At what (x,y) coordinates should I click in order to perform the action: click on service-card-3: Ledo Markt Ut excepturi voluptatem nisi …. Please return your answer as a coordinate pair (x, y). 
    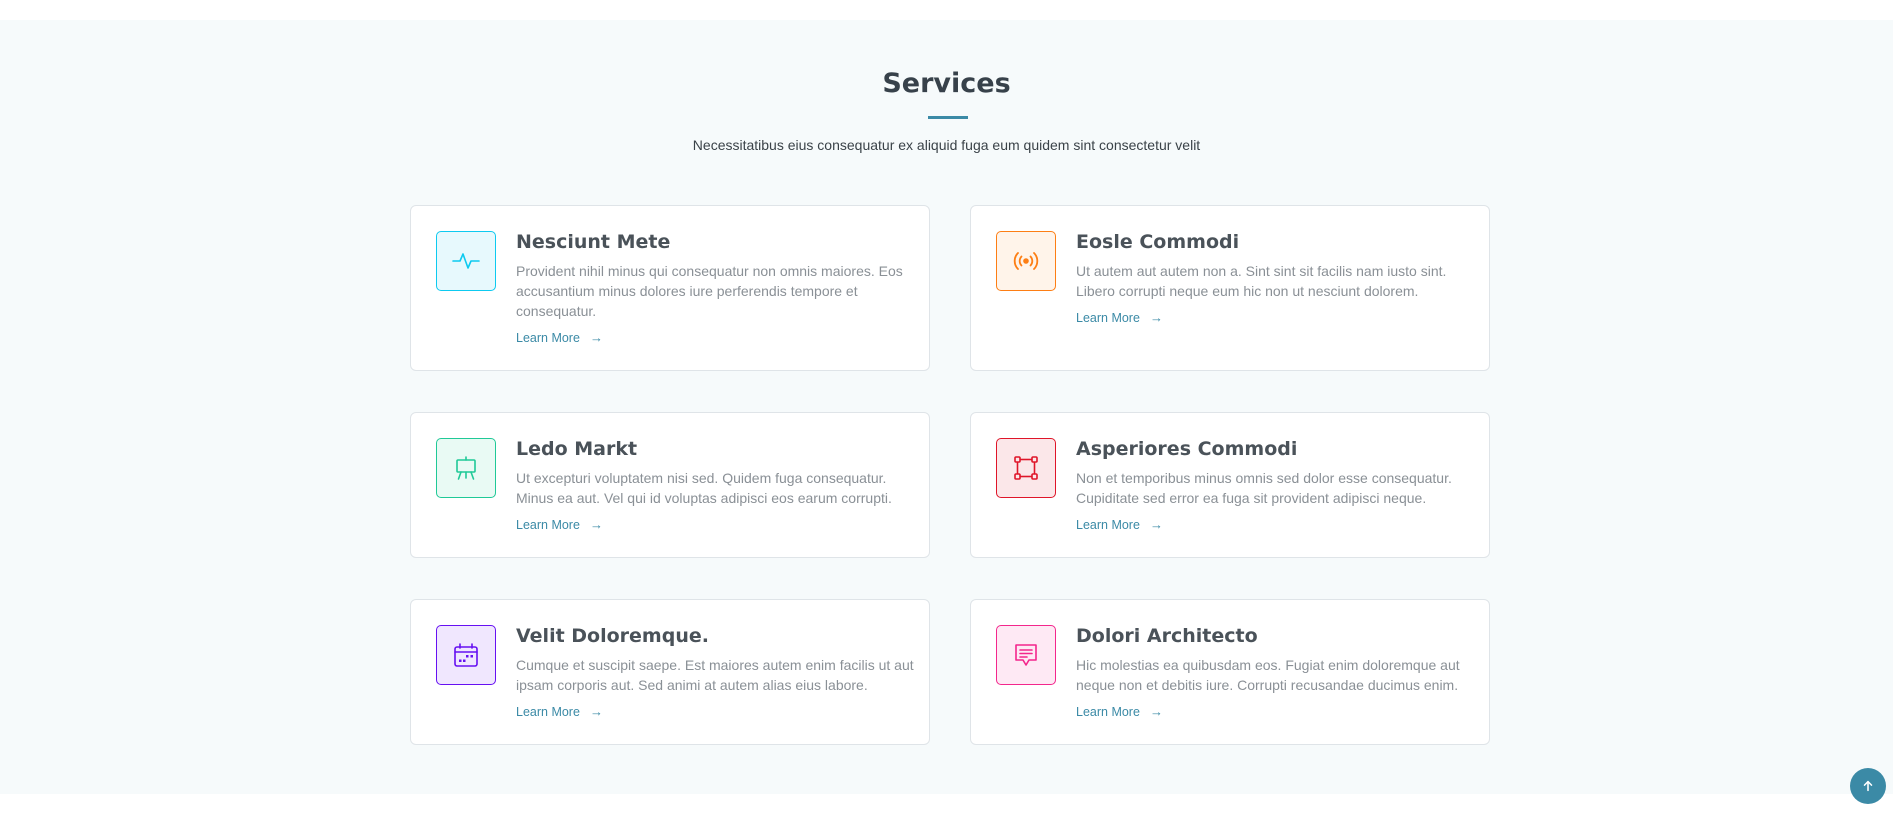
    Looking at the image, I should click on (670, 485).